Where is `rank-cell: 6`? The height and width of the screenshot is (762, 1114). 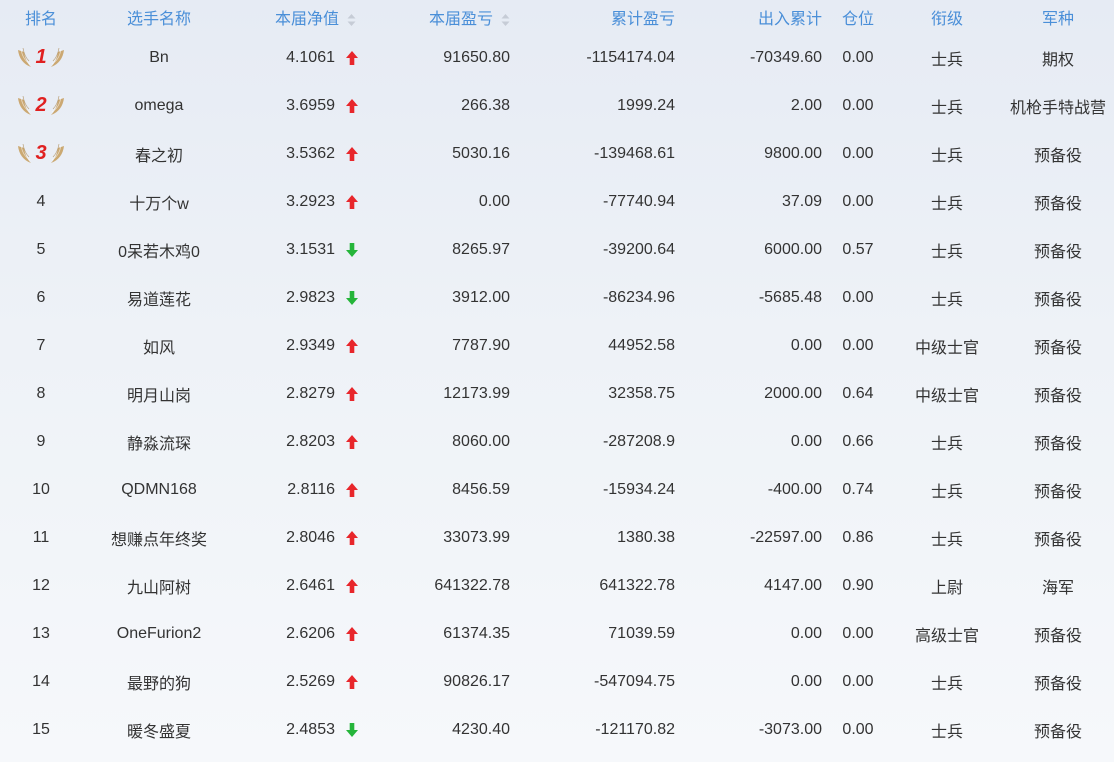 rank-cell: 6 is located at coordinates (41, 298).